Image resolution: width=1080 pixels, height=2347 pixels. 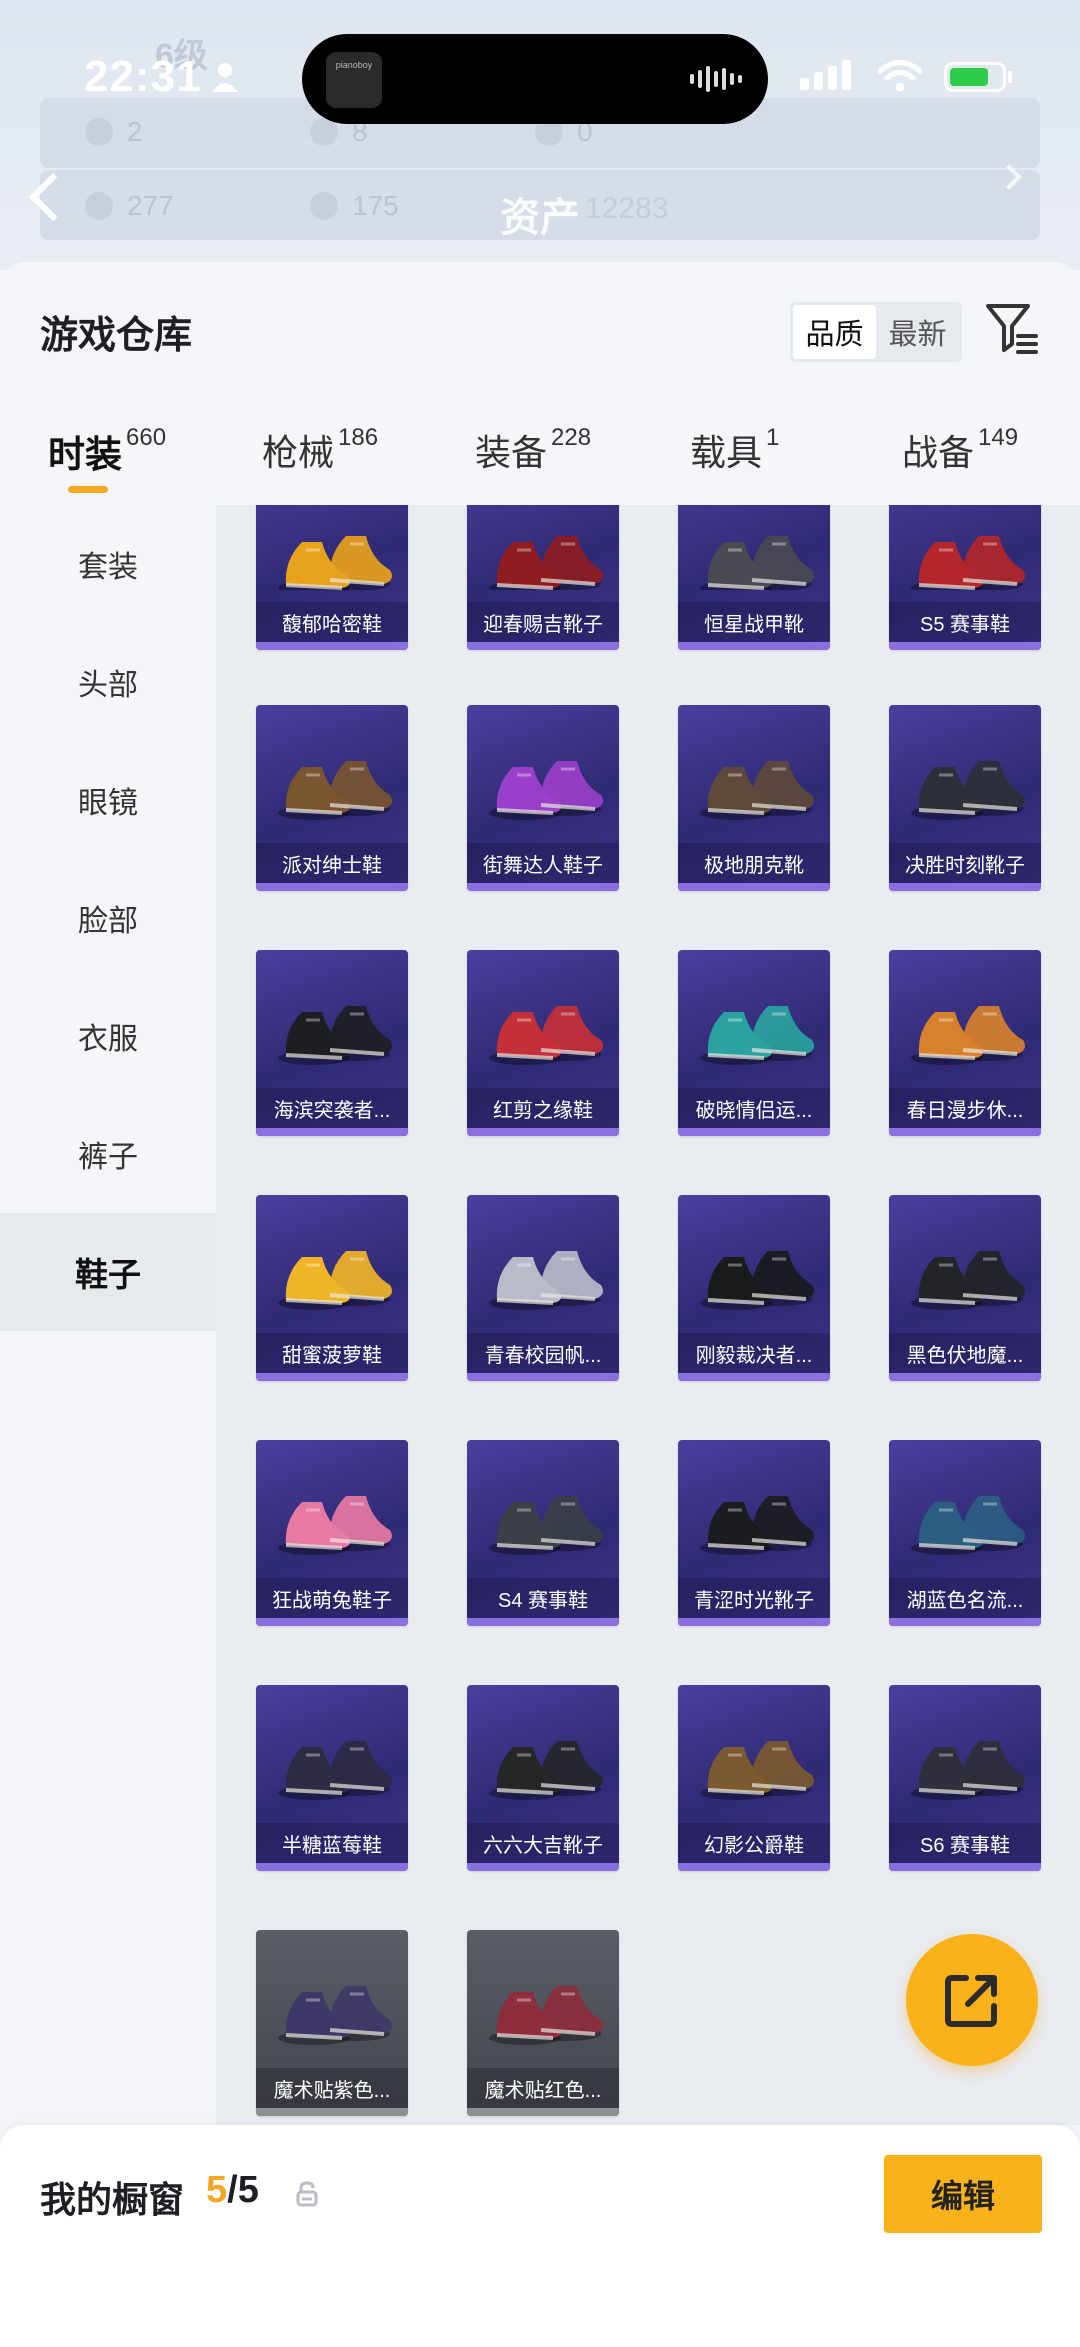 What do you see at coordinates (88, 489) in the screenshot?
I see `active-tab-indicator` at bounding box center [88, 489].